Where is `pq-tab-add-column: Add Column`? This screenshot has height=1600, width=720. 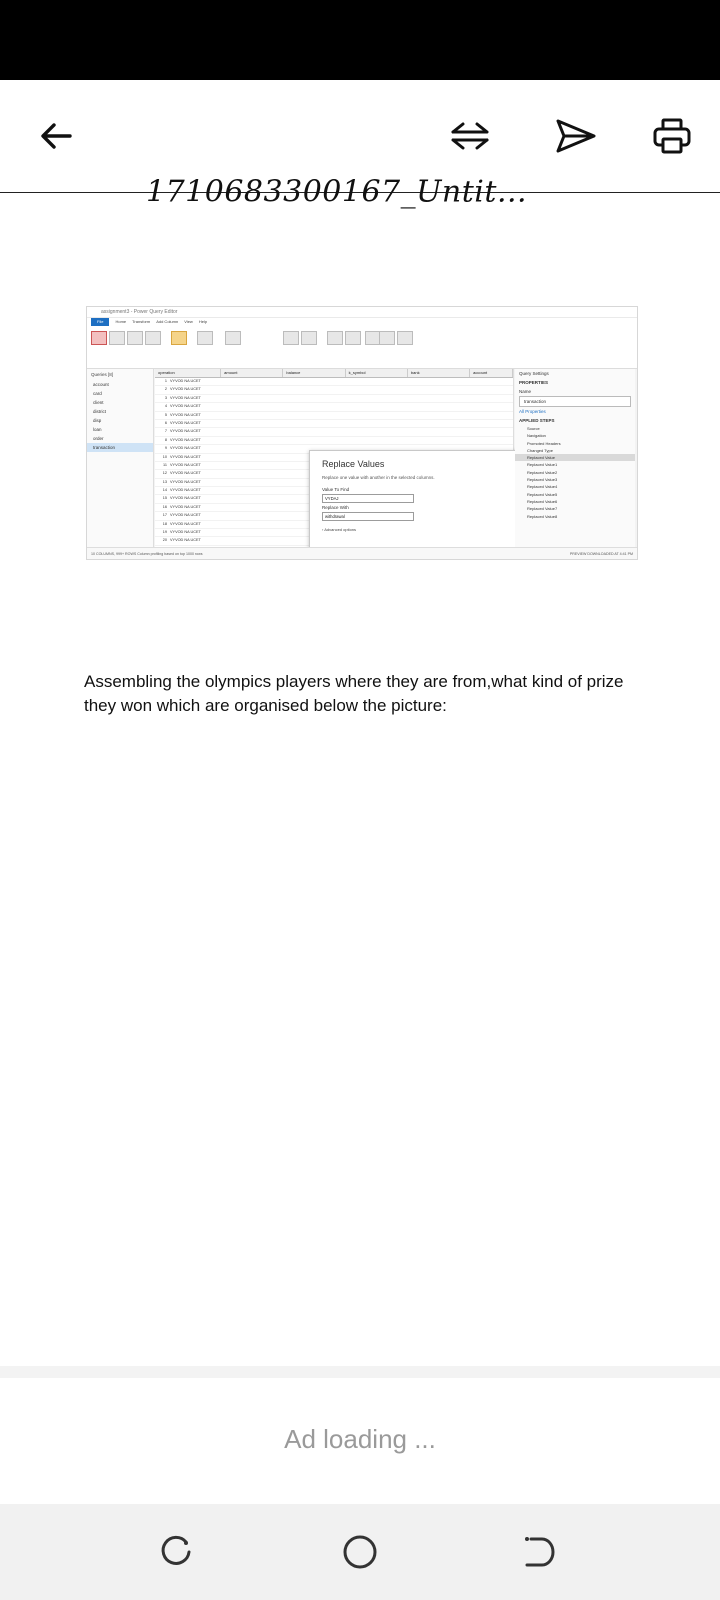 pq-tab-add-column: Add Column is located at coordinates (167, 322).